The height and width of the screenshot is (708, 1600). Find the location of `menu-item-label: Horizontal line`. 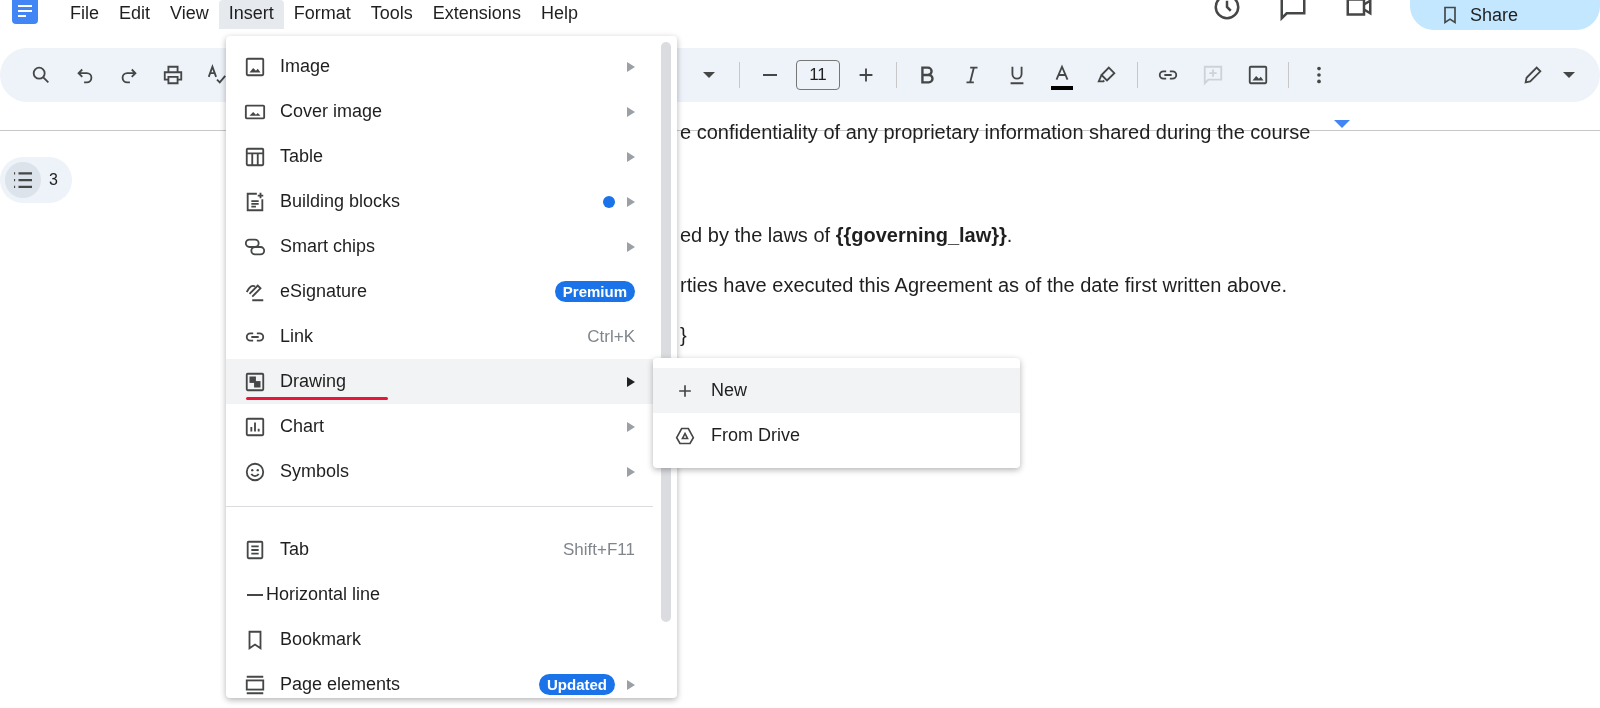

menu-item-label: Horizontal line is located at coordinates (323, 594).